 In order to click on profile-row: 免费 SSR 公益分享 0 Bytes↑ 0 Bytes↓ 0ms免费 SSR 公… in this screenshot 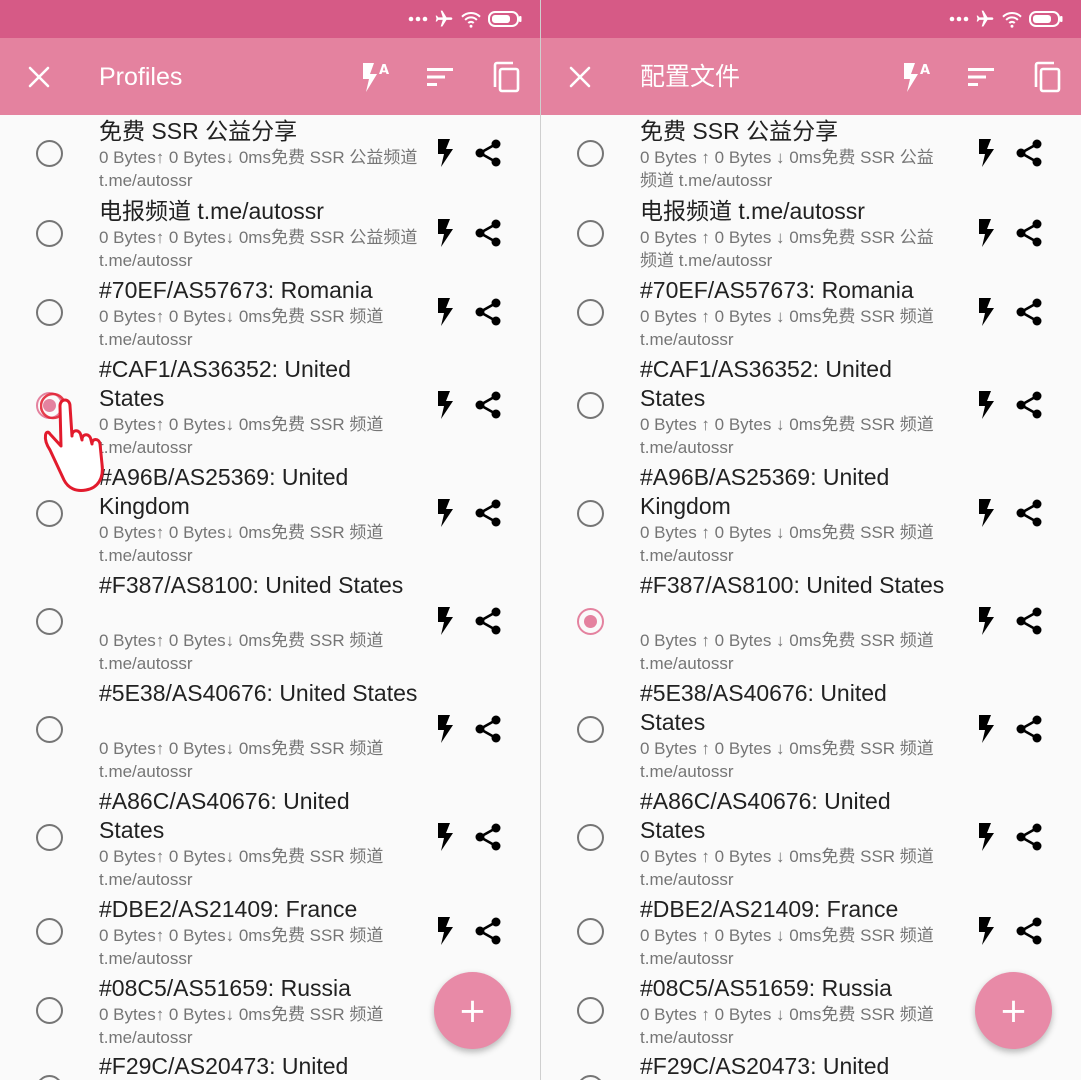, I will do `click(270, 155)`.